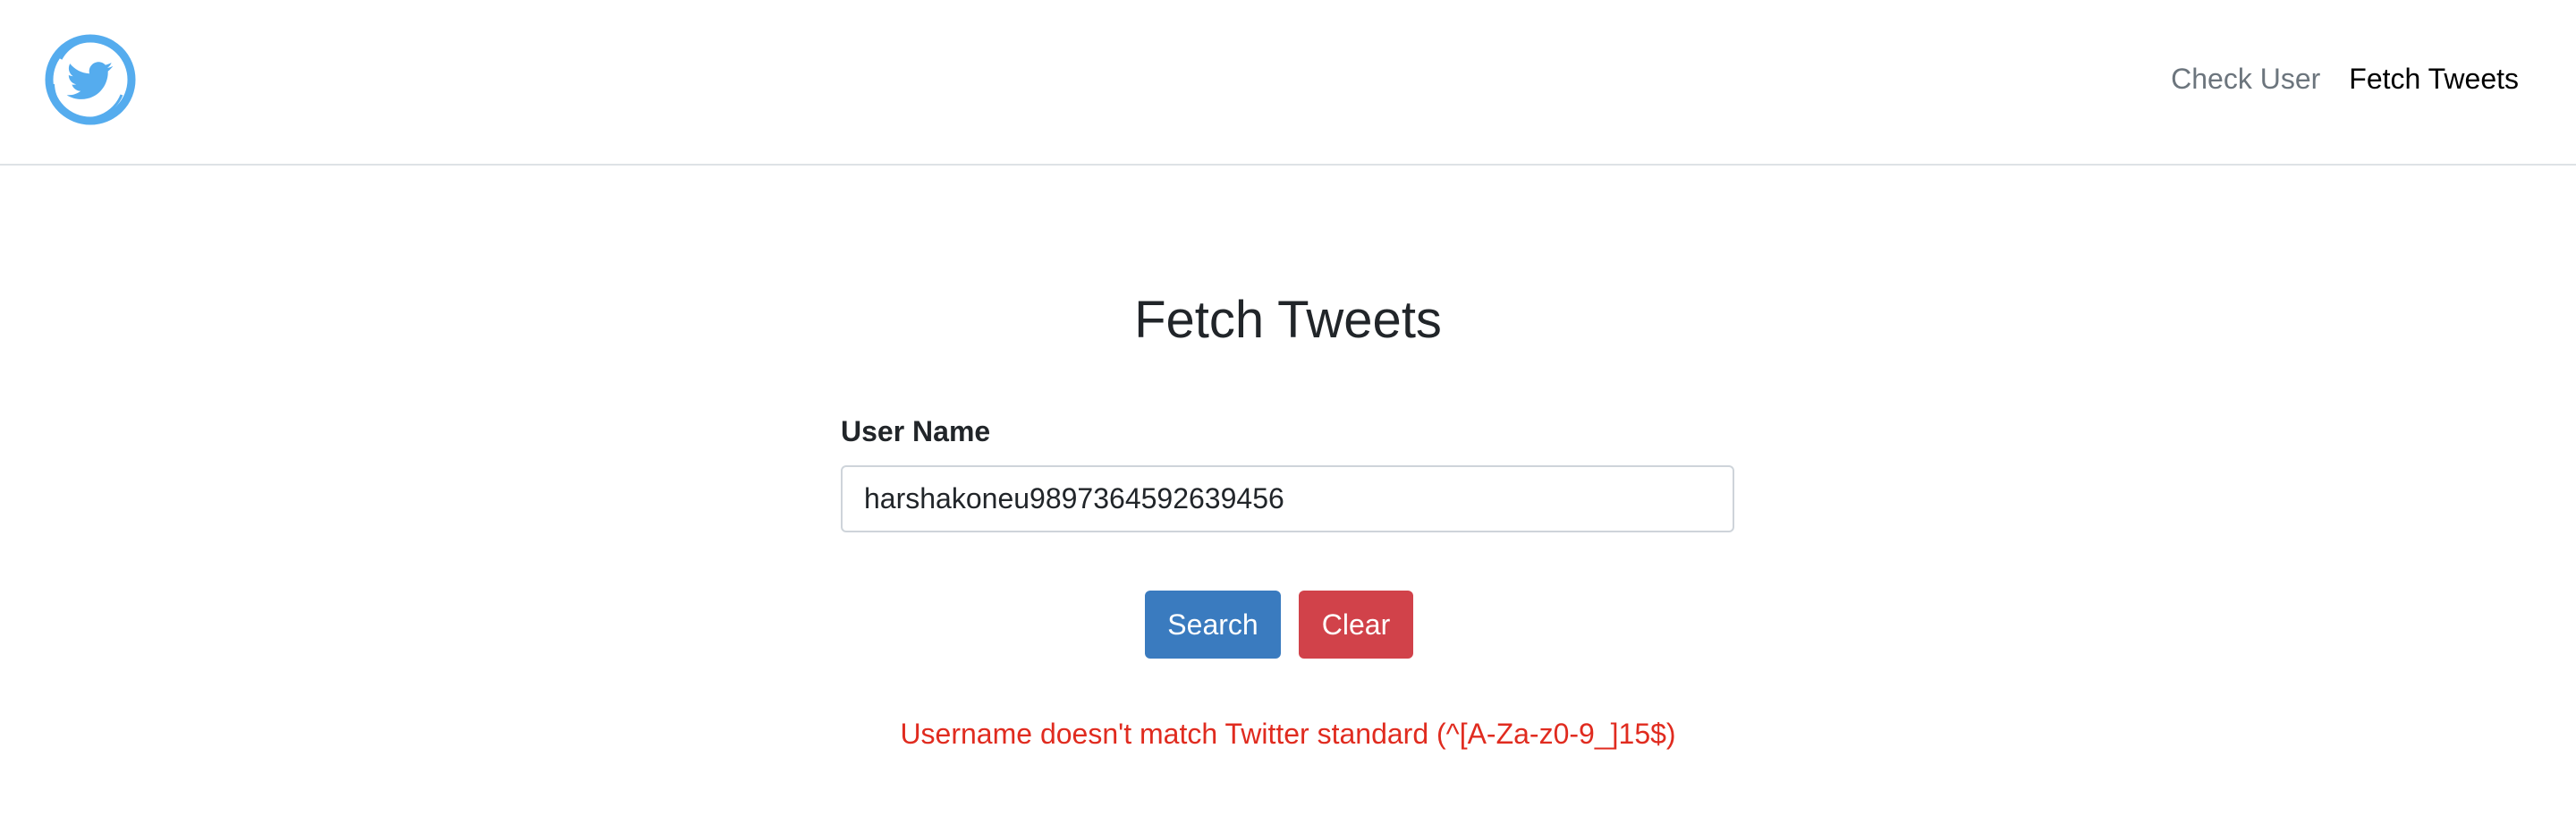 The width and height of the screenshot is (2576, 825). What do you see at coordinates (1213, 625) in the screenshot?
I see `search-button: Search` at bounding box center [1213, 625].